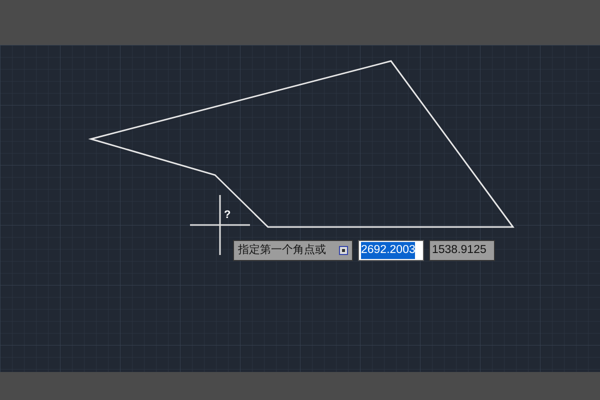 The width and height of the screenshot is (600, 400). What do you see at coordinates (391, 250) in the screenshot?
I see `coordinate-field: 2692.2003` at bounding box center [391, 250].